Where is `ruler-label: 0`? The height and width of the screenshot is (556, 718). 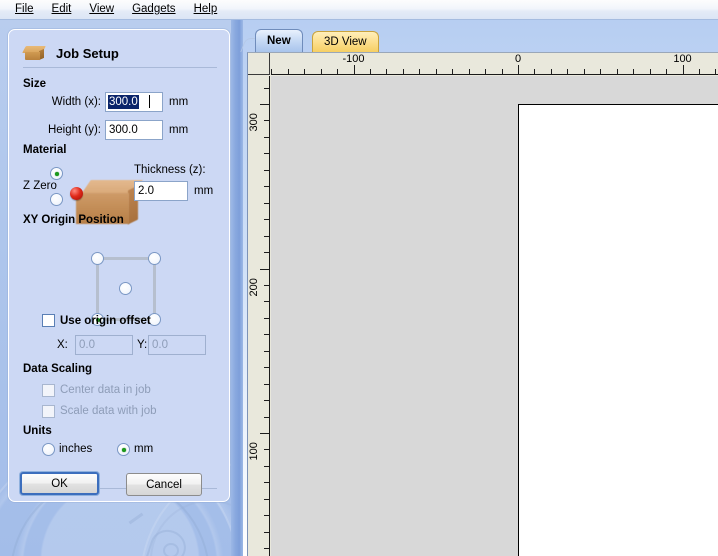 ruler-label: 0 is located at coordinates (518, 59).